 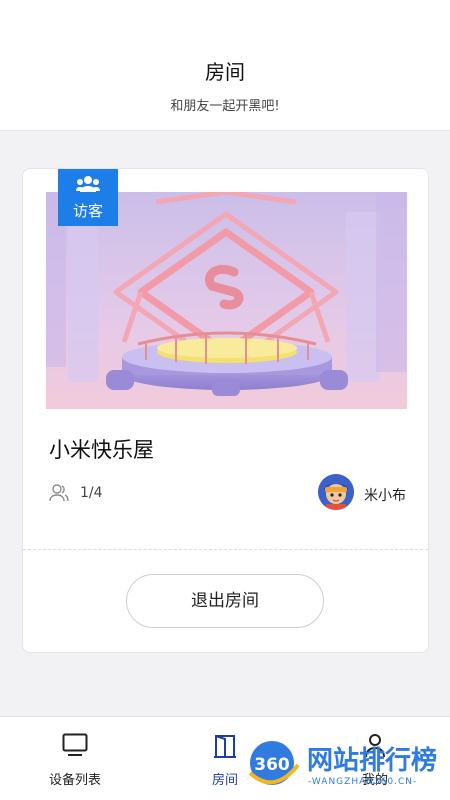 I want to click on owner-name: 米小布, so click(x=385, y=496).